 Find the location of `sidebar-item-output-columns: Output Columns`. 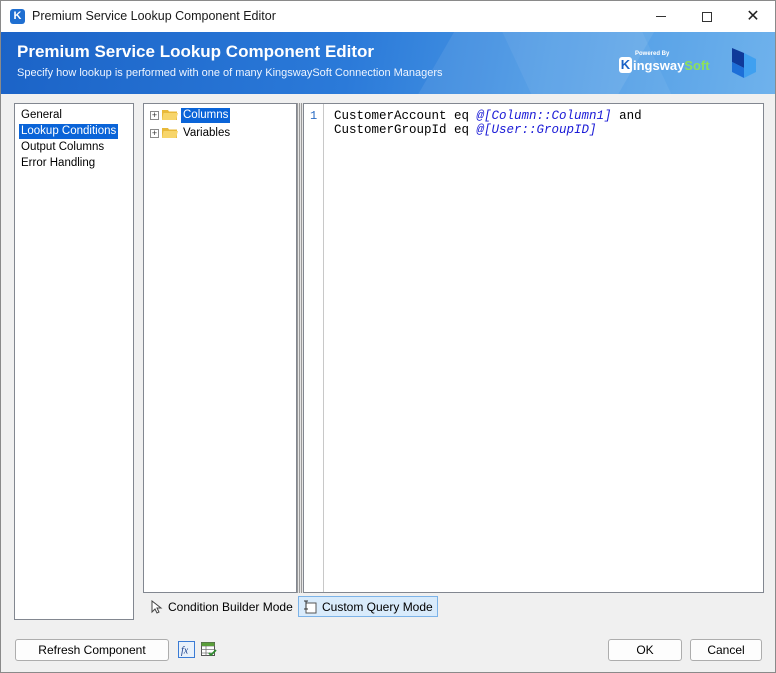

sidebar-item-output-columns: Output Columns is located at coordinates (62, 147).